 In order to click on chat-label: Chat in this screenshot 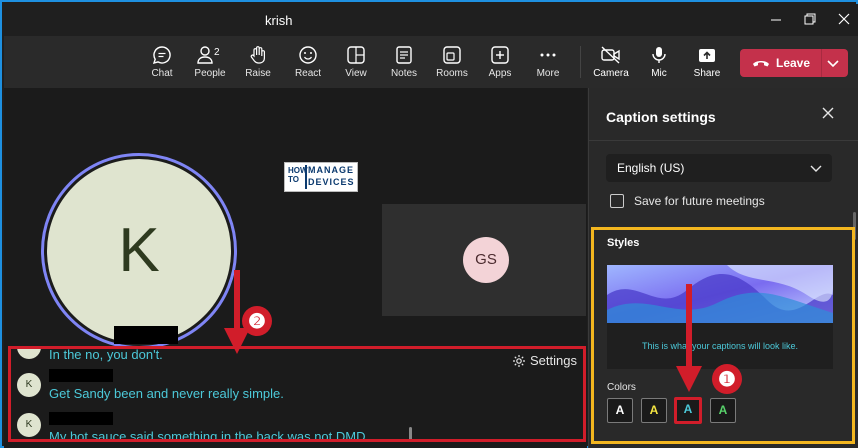, I will do `click(162, 73)`.